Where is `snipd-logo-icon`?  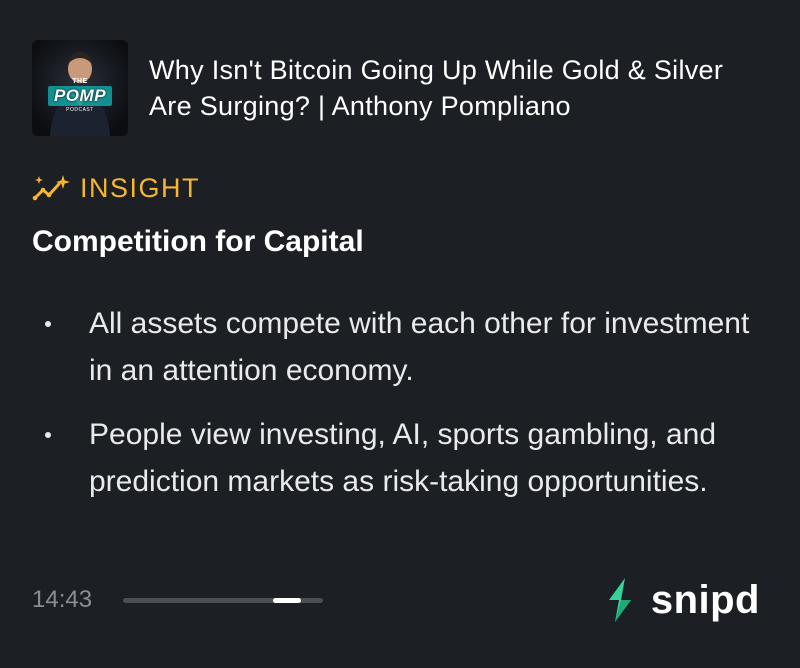
snipd-logo-icon is located at coordinates (619, 600).